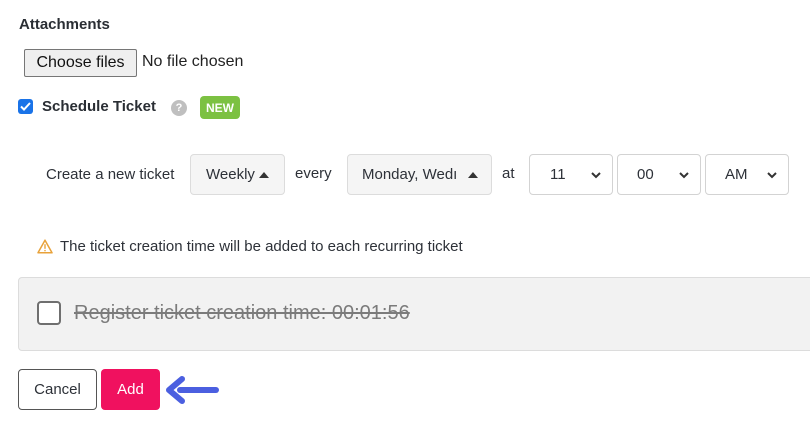  I want to click on checkmark-icon, so click(25, 106).